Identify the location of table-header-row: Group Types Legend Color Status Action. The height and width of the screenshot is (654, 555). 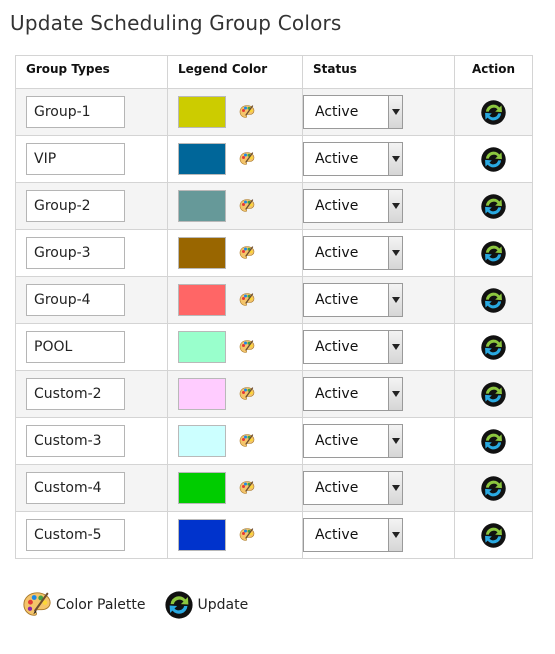
(274, 72).